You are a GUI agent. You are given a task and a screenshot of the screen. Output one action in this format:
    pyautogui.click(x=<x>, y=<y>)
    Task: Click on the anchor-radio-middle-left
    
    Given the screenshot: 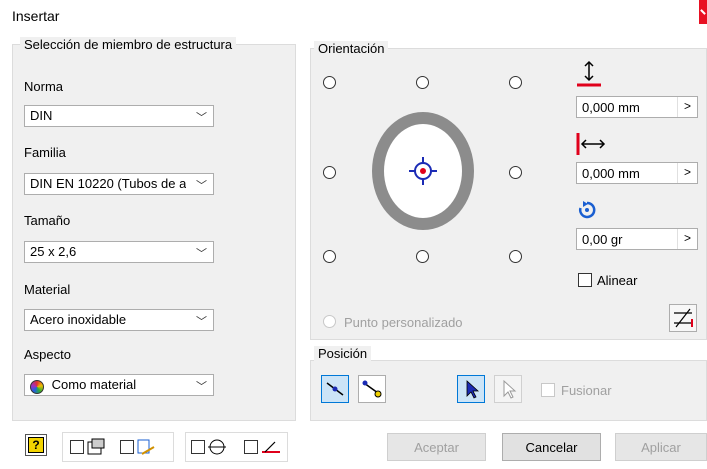 What is the action you would take?
    pyautogui.click(x=329, y=172)
    